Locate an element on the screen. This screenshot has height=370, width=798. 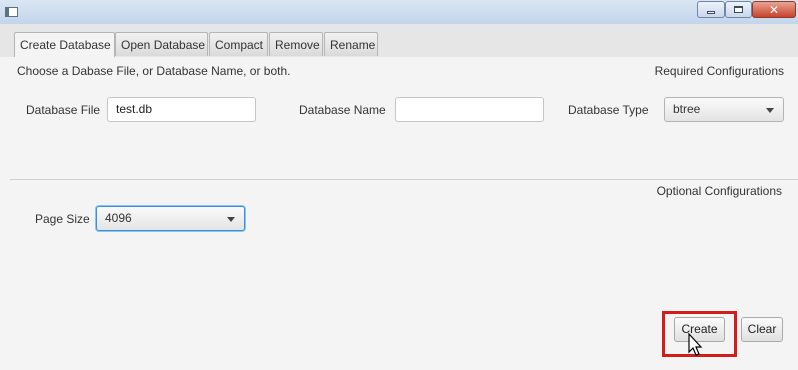
maximize-button is located at coordinates (738, 9).